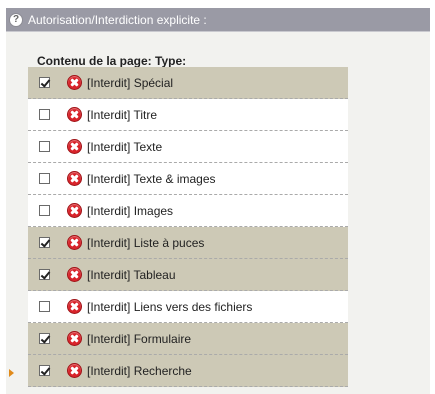  What do you see at coordinates (188, 115) in the screenshot?
I see `list-item: [Interdit] Titre` at bounding box center [188, 115].